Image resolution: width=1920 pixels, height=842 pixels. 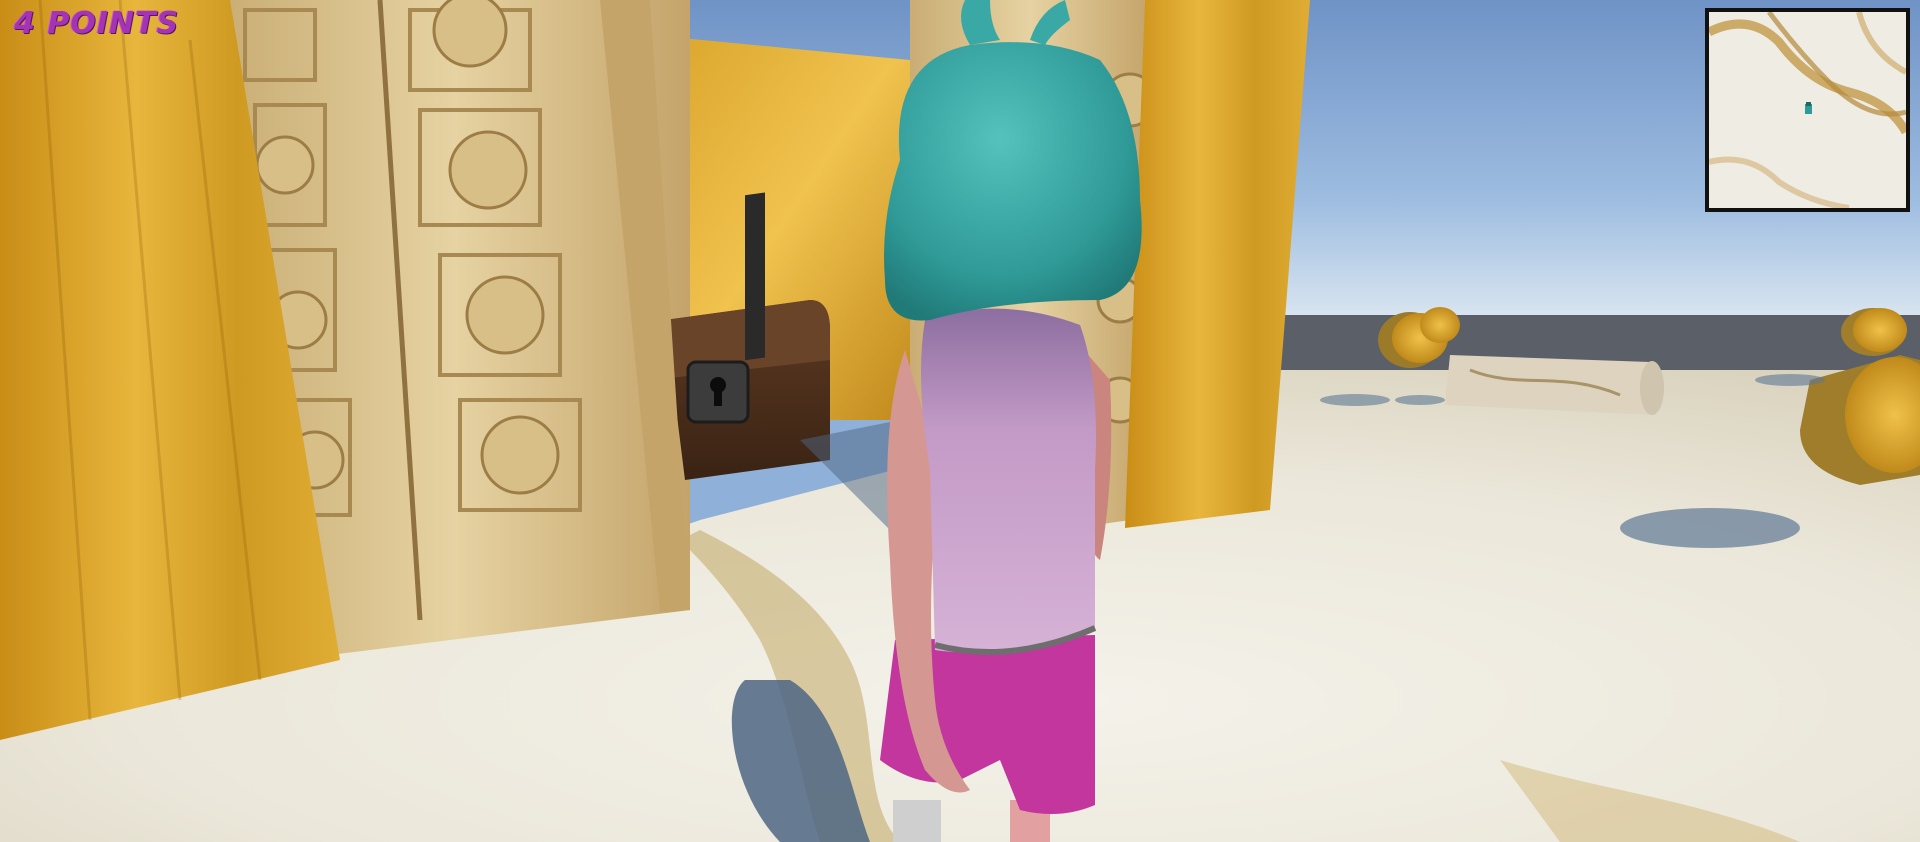 What do you see at coordinates (97, 23) in the screenshot?
I see `score-counter: 4 POINTS` at bounding box center [97, 23].